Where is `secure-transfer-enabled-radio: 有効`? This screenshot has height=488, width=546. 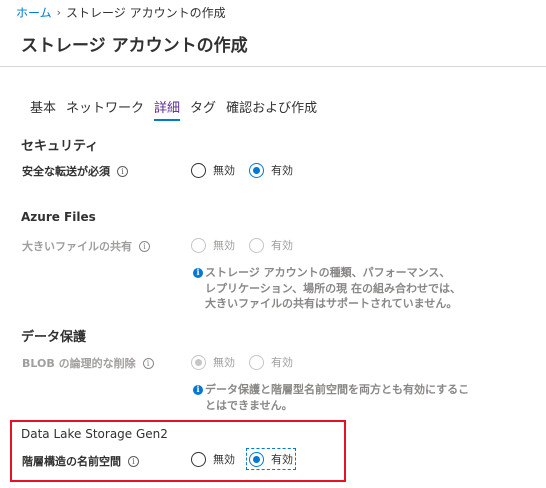
secure-transfer-enabled-radio: 有効 is located at coordinates (271, 170).